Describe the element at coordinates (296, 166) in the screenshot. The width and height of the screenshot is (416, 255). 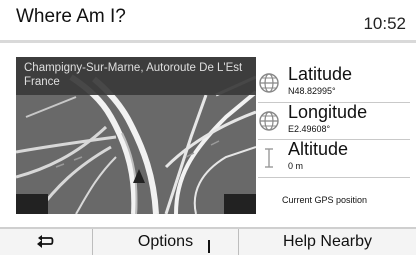
I see `altitude-value: 0 m` at that location.